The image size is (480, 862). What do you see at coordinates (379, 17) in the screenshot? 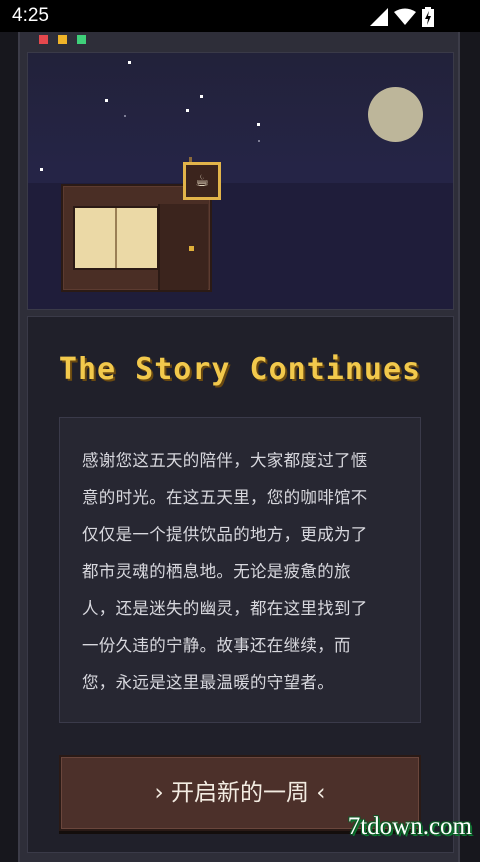
I see `signal-icon` at bounding box center [379, 17].